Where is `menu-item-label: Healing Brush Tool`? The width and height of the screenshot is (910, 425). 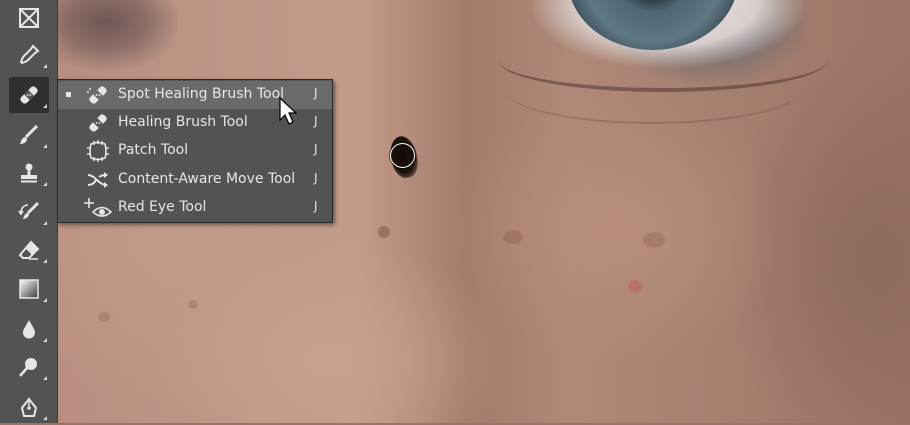 menu-item-label: Healing Brush Tool is located at coordinates (183, 122).